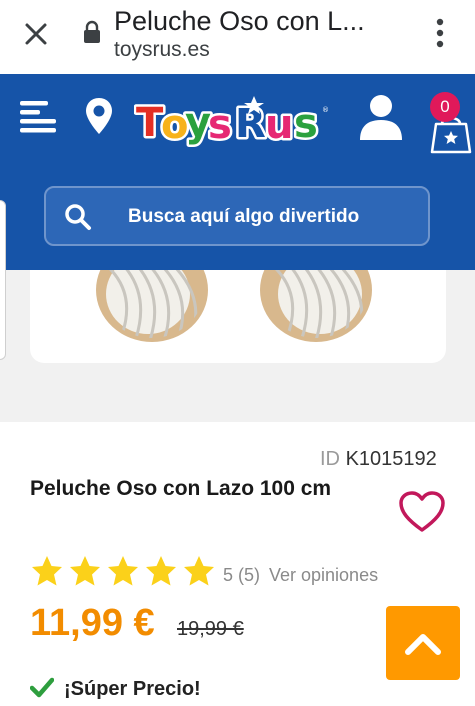 The width and height of the screenshot is (475, 706). Describe the element at coordinates (99, 116) in the screenshot. I see `store-locator-icon` at that location.